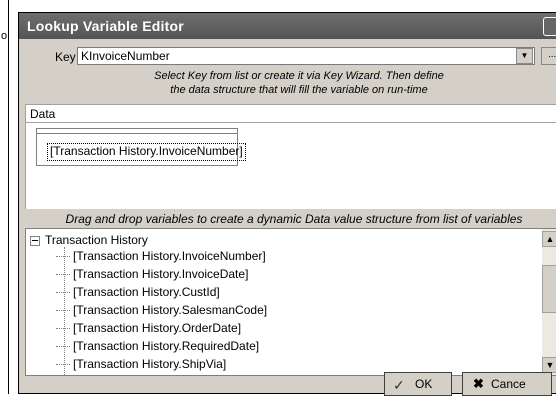 The image size is (556, 396). Describe the element at coordinates (478, 383) in the screenshot. I see `cancel-x-icon: ✖` at that location.